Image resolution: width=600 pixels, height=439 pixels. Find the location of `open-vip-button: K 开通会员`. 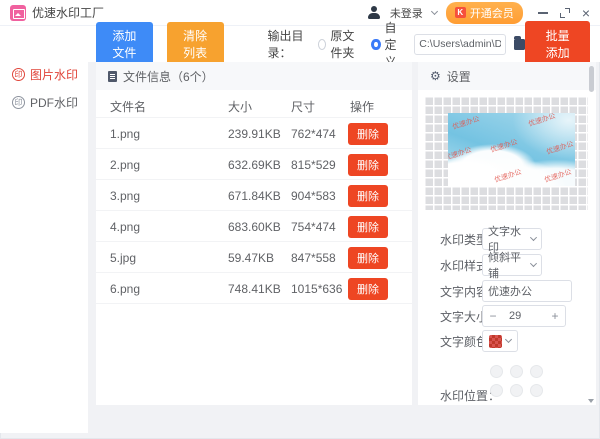

open-vip-button: K 开通会员 is located at coordinates (484, 12).